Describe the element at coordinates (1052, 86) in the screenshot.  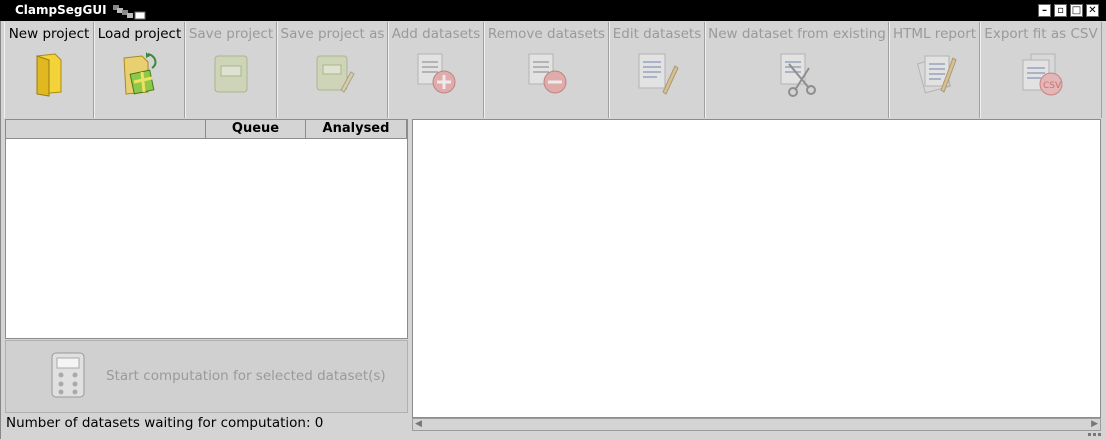
I see `svg-text: CSV` at that location.